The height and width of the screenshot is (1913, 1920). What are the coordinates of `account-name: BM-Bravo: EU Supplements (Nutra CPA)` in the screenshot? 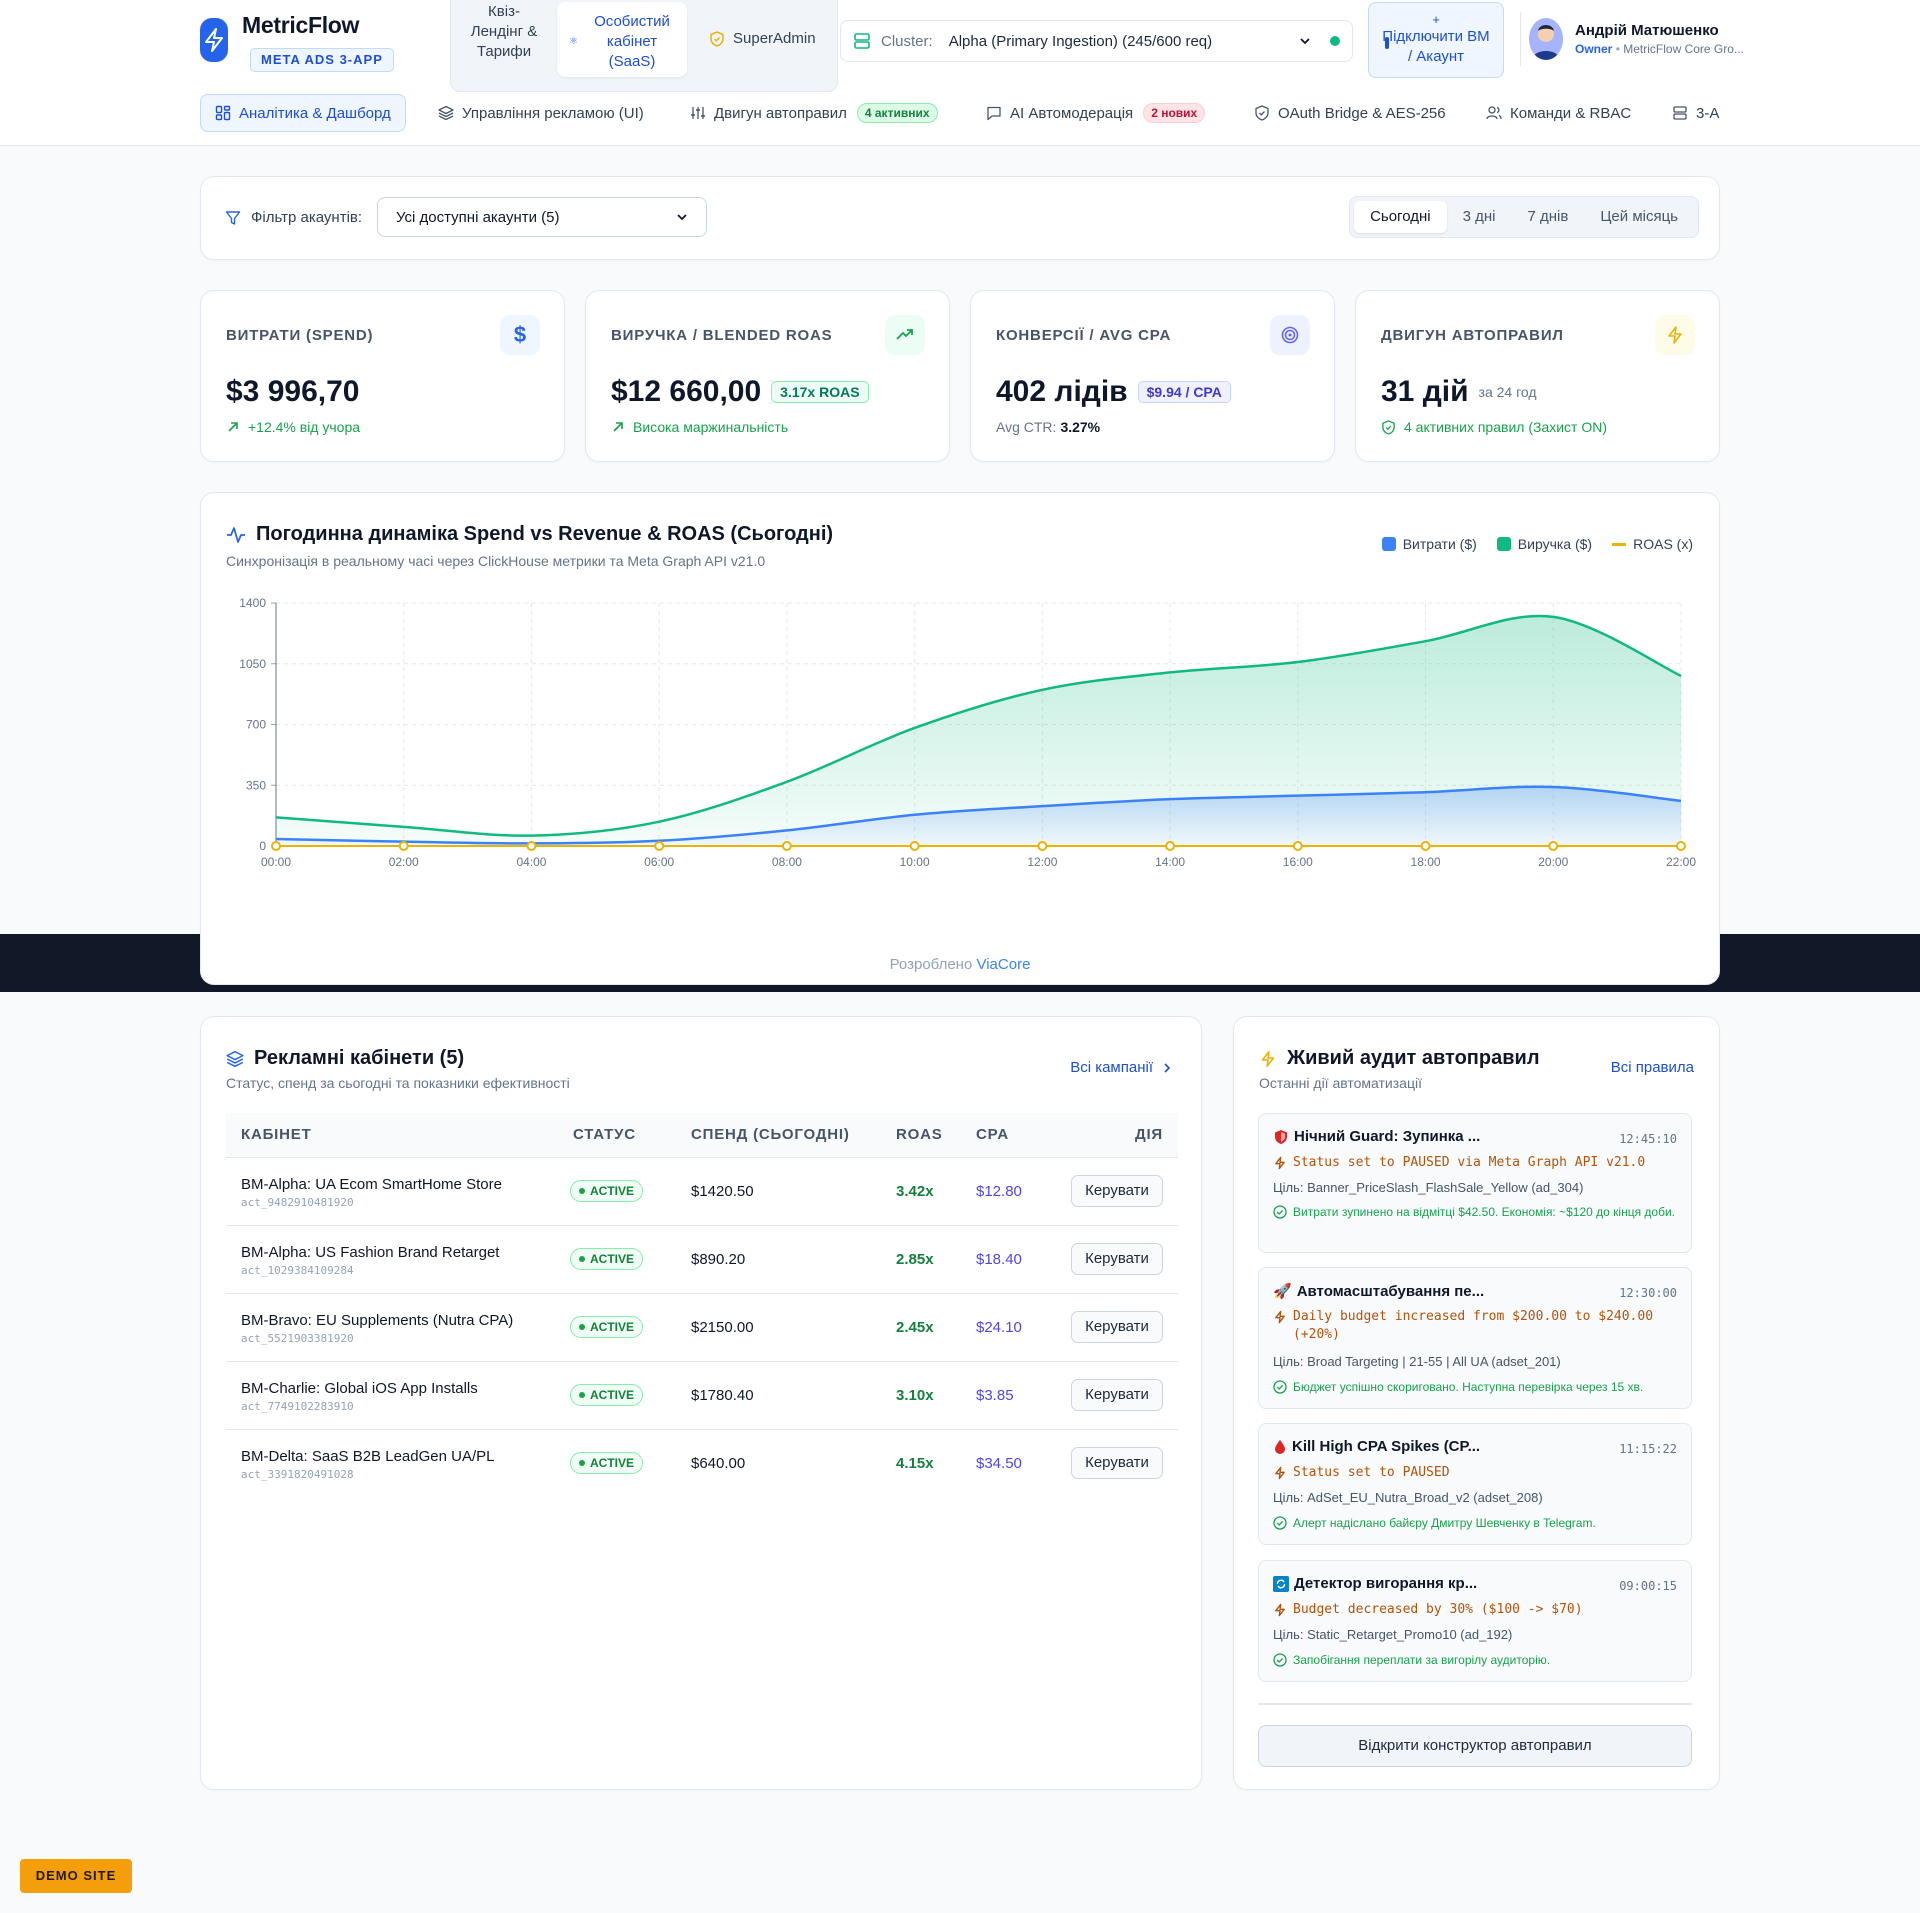 It's located at (377, 1320).